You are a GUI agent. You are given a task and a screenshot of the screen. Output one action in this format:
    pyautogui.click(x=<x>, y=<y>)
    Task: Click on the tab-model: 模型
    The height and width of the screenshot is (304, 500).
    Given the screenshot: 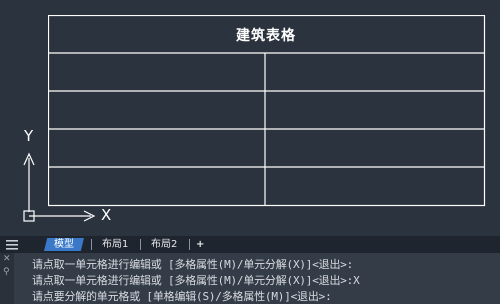 What is the action you would take?
    pyautogui.click(x=64, y=244)
    